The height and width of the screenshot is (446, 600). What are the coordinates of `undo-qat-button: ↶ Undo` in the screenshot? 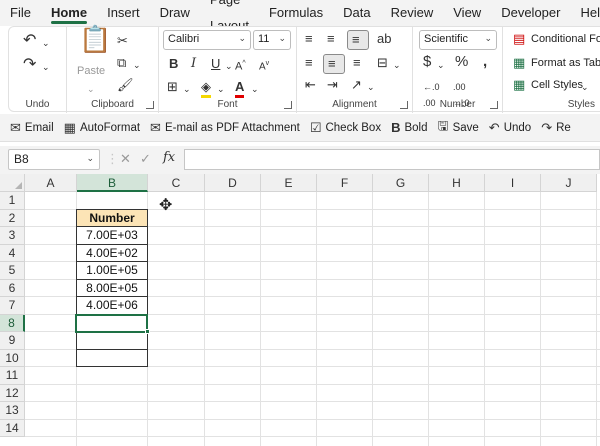 It's located at (510, 128).